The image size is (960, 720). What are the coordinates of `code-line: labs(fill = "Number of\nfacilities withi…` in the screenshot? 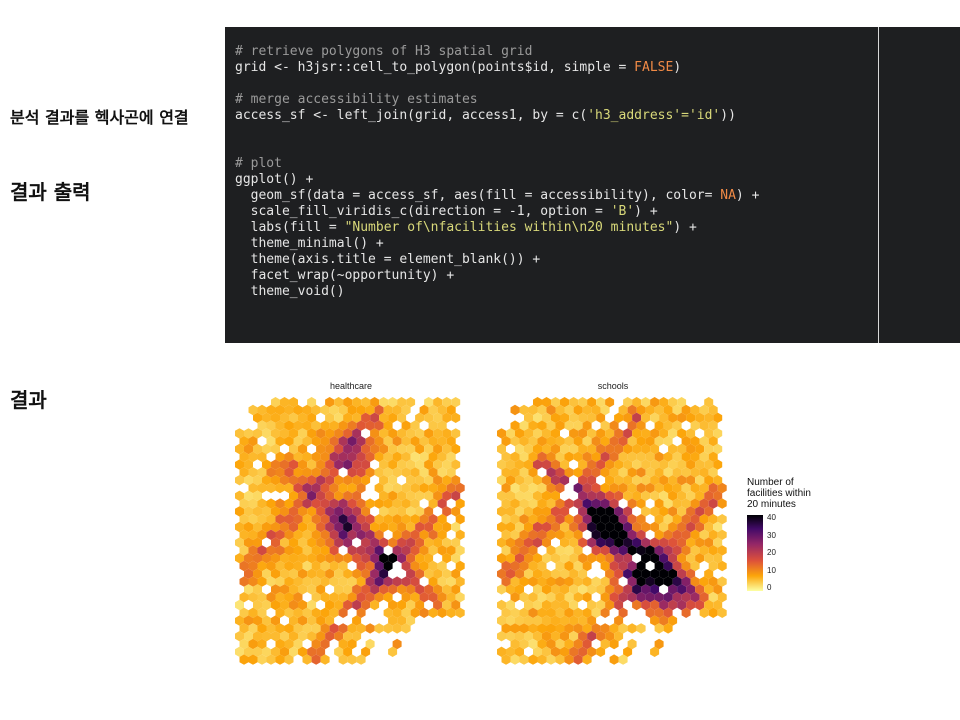 It's located at (497, 228).